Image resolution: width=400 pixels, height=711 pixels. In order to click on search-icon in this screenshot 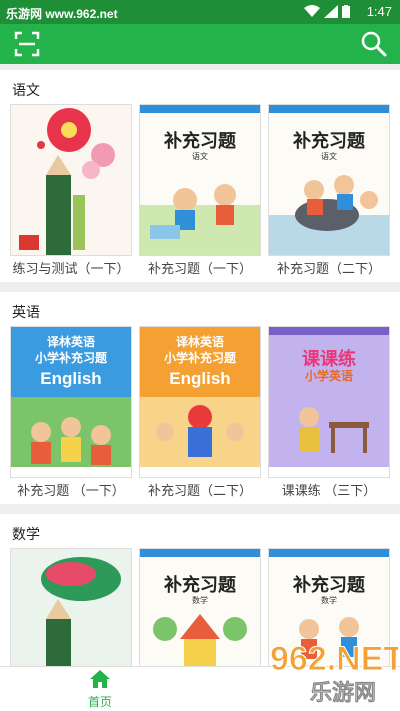, I will do `click(374, 44)`.